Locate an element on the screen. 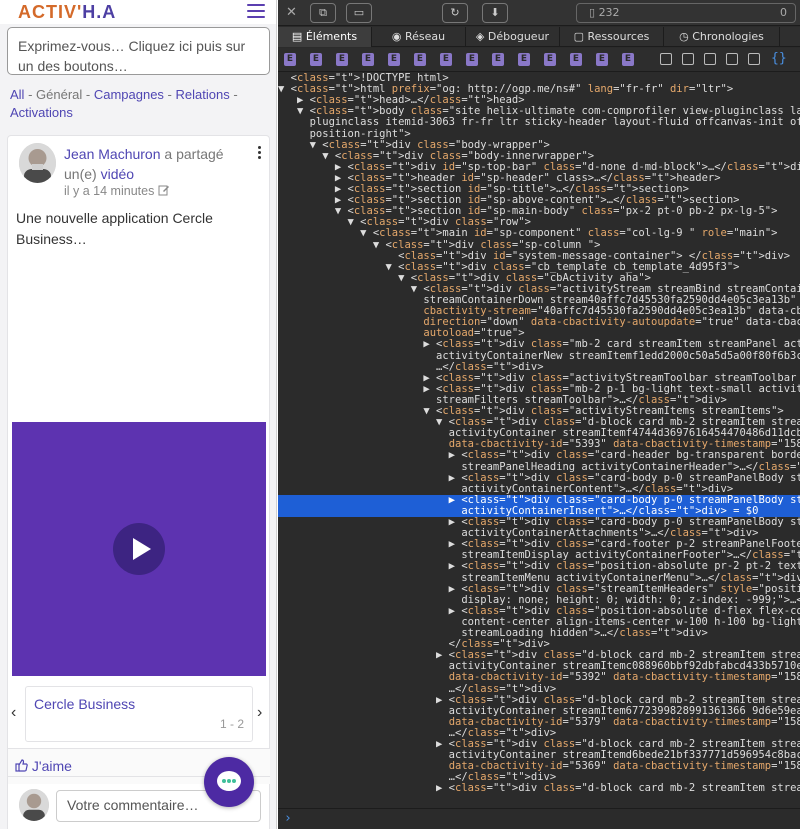 The height and width of the screenshot is (829, 800). attachment-card: Cercle Business 1 - 2 is located at coordinates (139, 714).